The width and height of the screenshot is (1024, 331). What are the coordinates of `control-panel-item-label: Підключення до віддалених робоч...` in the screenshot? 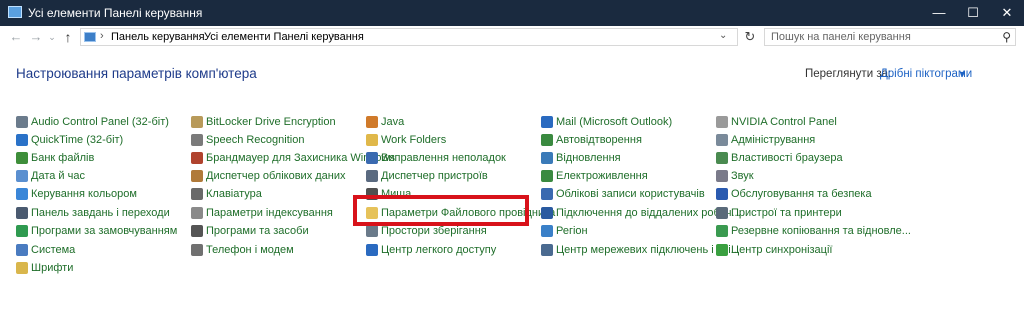 It's located at (648, 213).